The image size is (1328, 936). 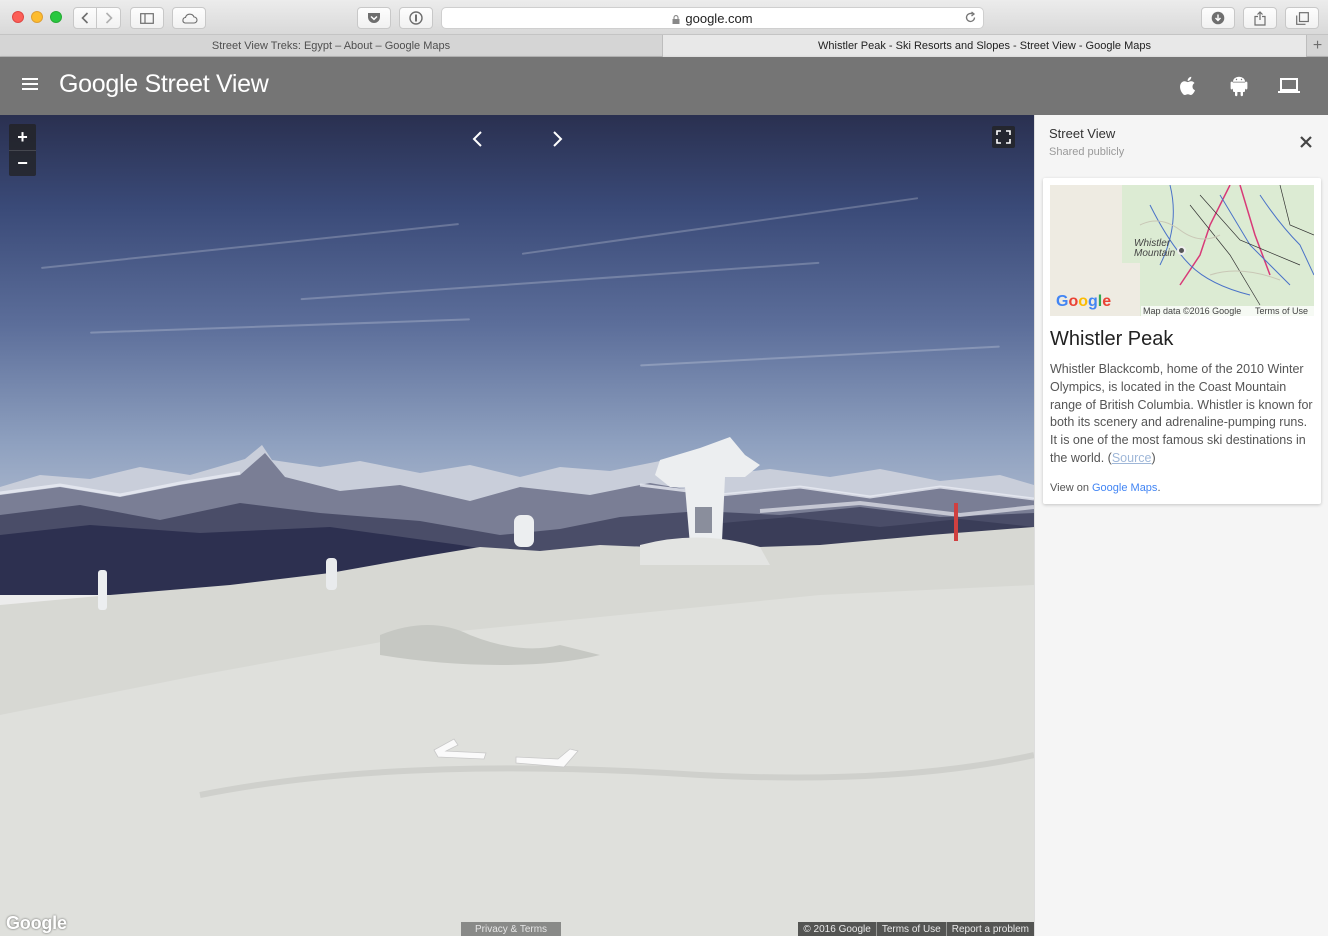 I want to click on show-all-tabs-button, so click(x=1302, y=18).